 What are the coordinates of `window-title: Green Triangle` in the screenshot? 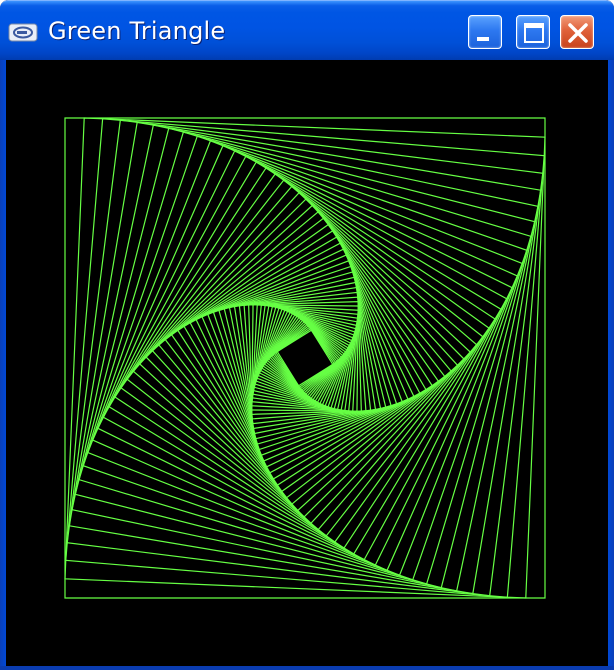 It's located at (137, 31).